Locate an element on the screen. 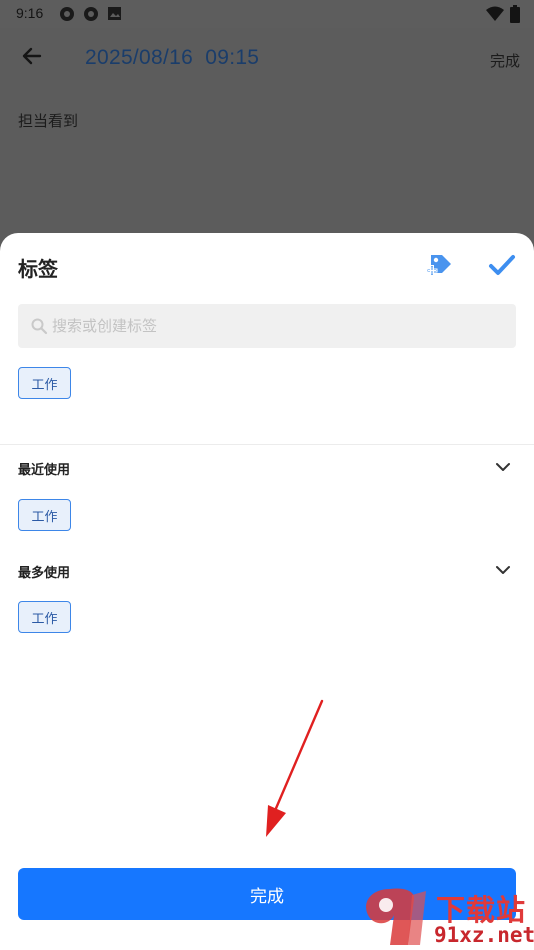 The height and width of the screenshot is (950, 534). sheet-title: 标签 is located at coordinates (38, 269).